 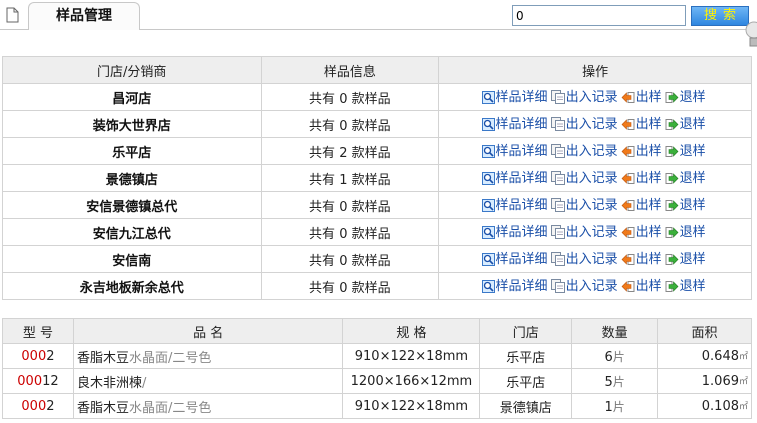 I want to click on tab-underline-gap, so click(x=84, y=29).